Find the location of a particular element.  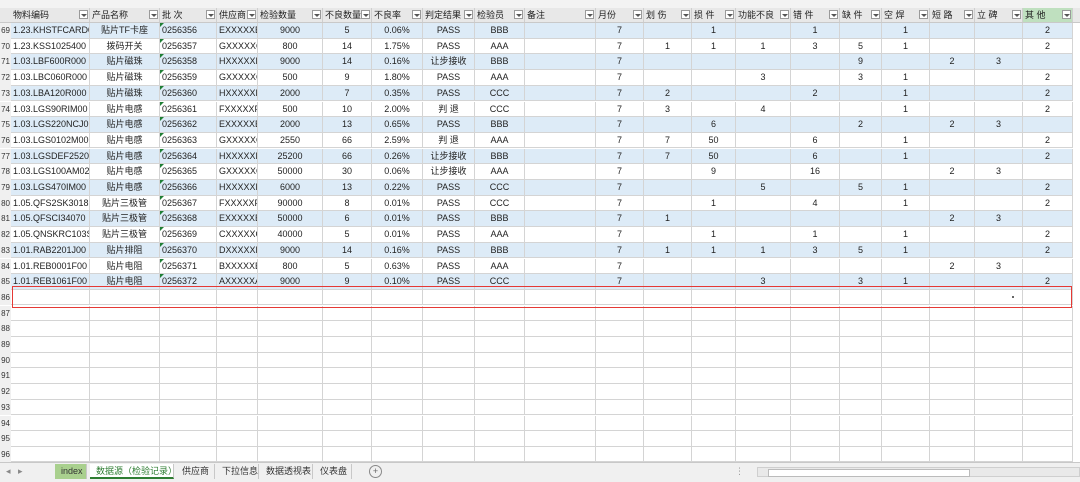

sheet-tab: 下拉信息 is located at coordinates (237, 471).